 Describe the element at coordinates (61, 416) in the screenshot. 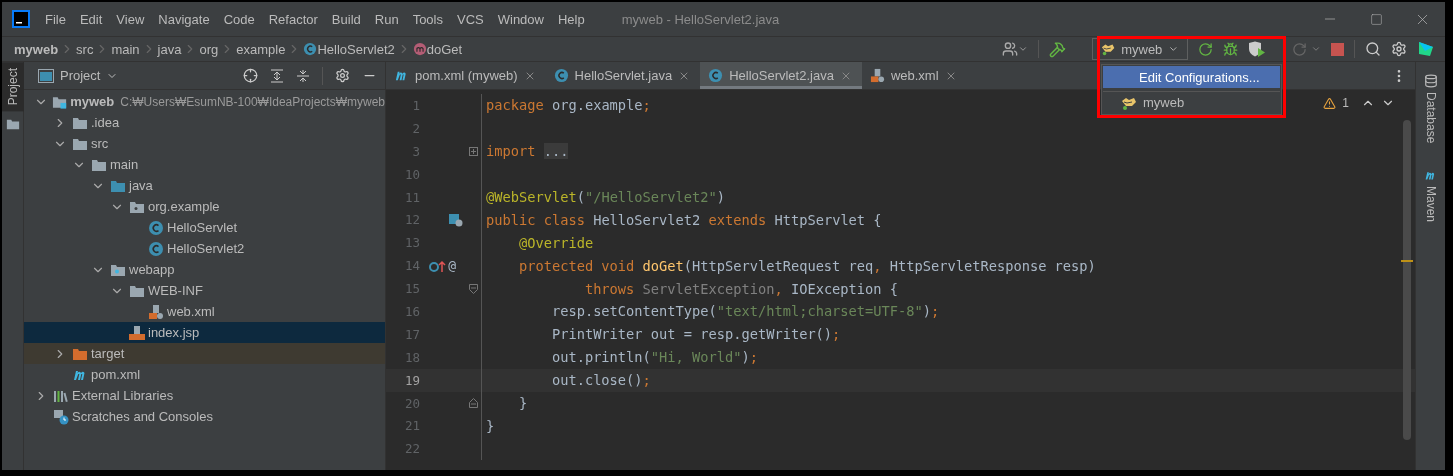

I see `scratches-icon` at that location.